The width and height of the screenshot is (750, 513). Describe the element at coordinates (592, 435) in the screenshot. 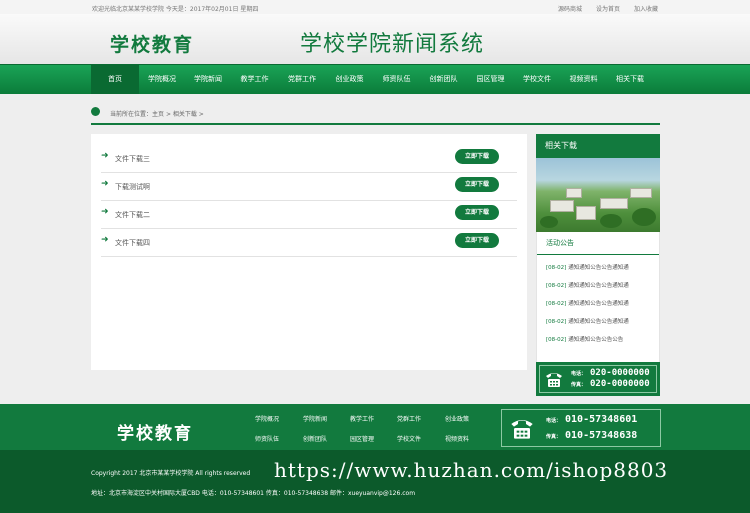

I see `footer-fax: 传真： 010-57348638` at that location.